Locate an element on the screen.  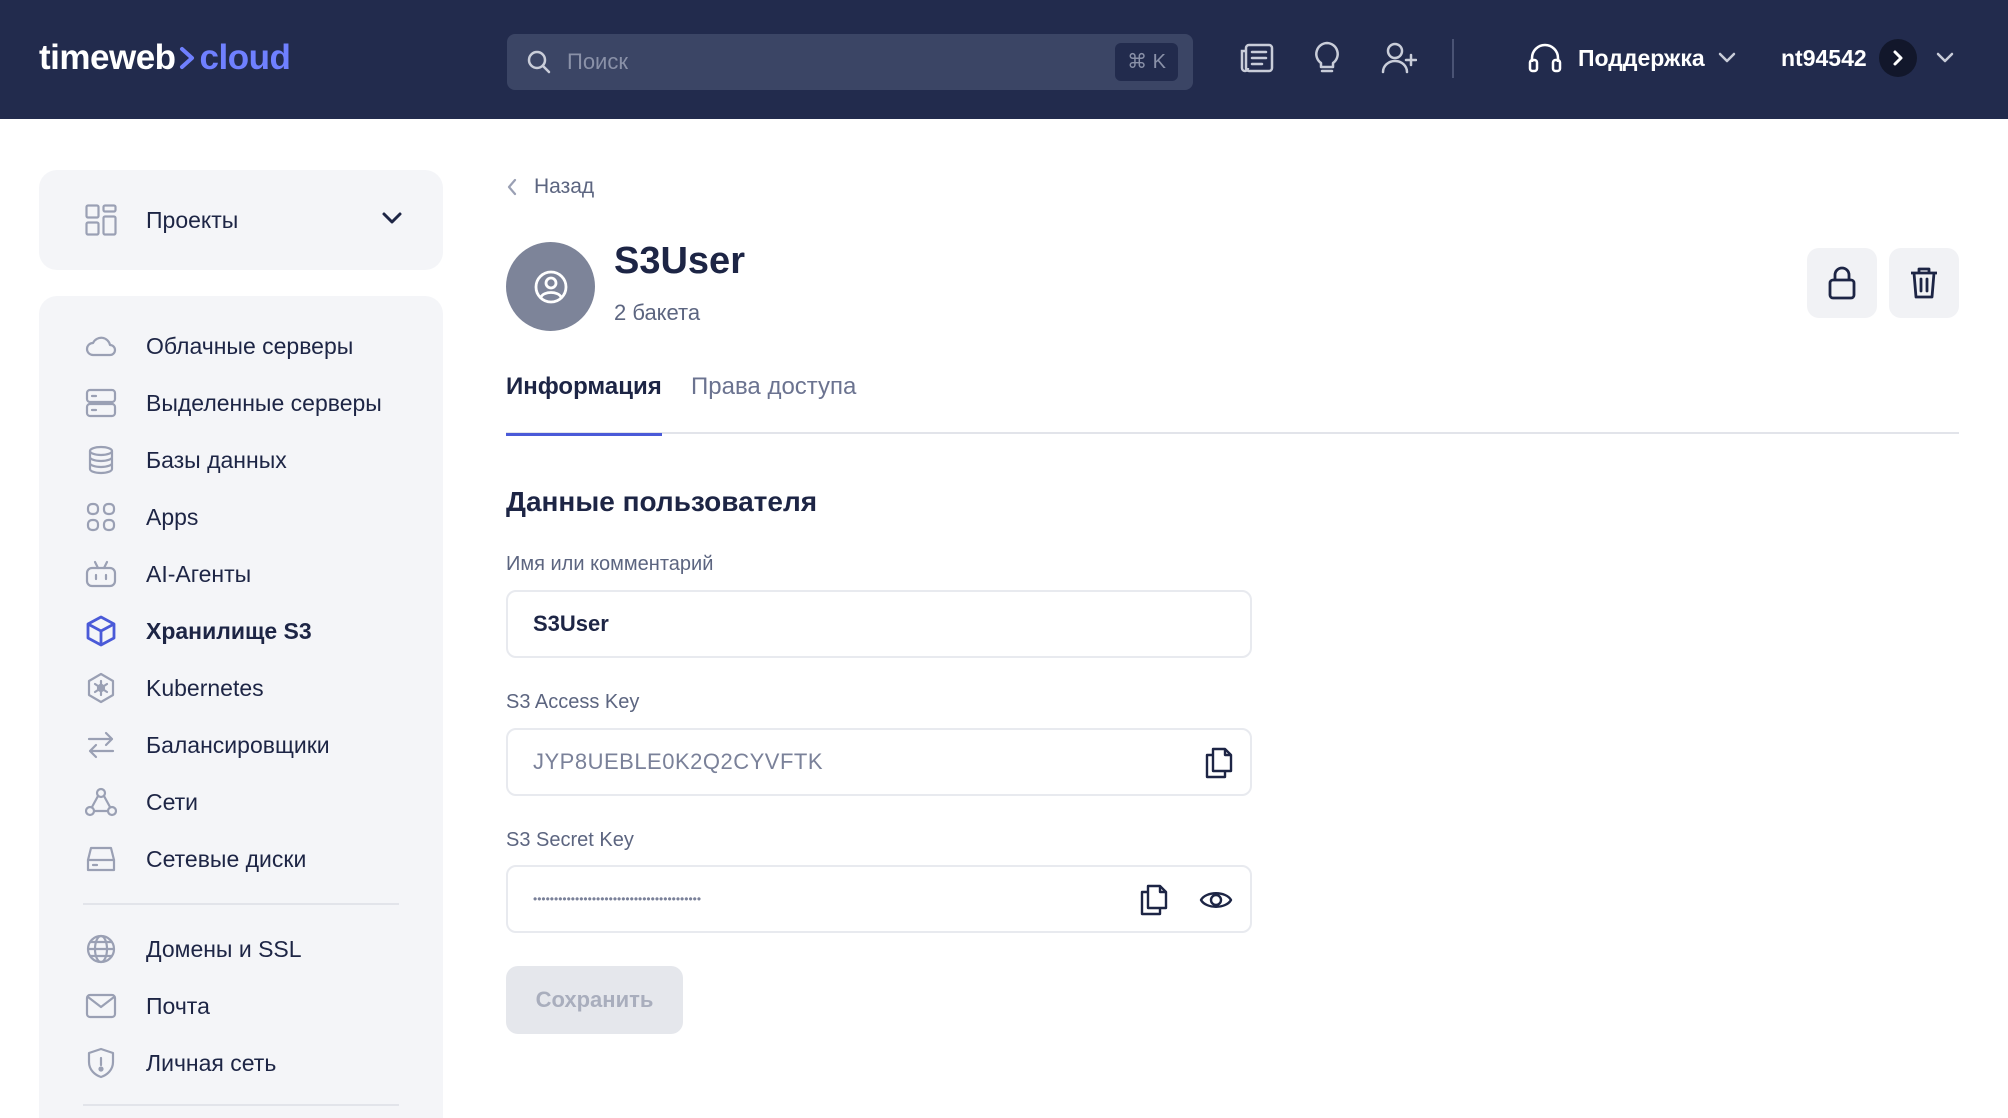
sidebar-item-s3-storage: Хранилище S3 is located at coordinates (241, 631).